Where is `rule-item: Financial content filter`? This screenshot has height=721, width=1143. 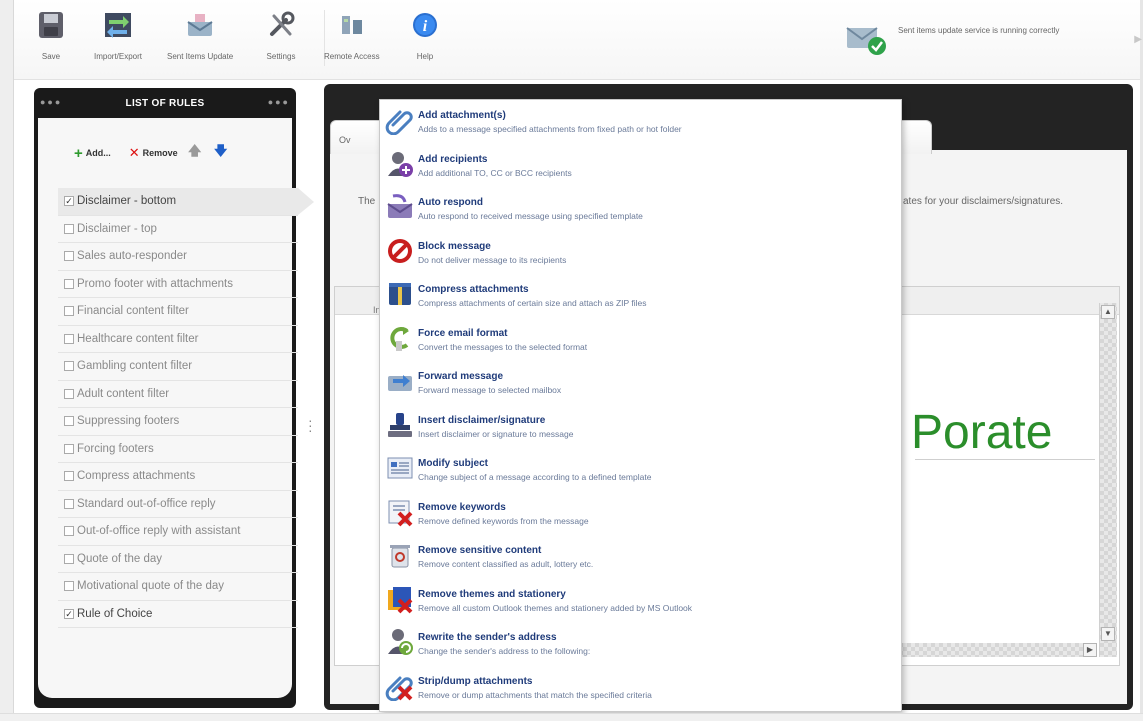 rule-item: Financial content filter is located at coordinates (178, 312).